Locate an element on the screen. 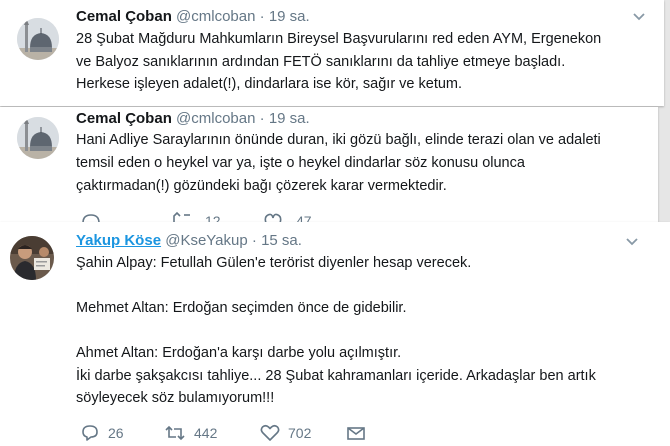 The height and width of the screenshot is (446, 670). like-count: 47 is located at coordinates (304, 217).